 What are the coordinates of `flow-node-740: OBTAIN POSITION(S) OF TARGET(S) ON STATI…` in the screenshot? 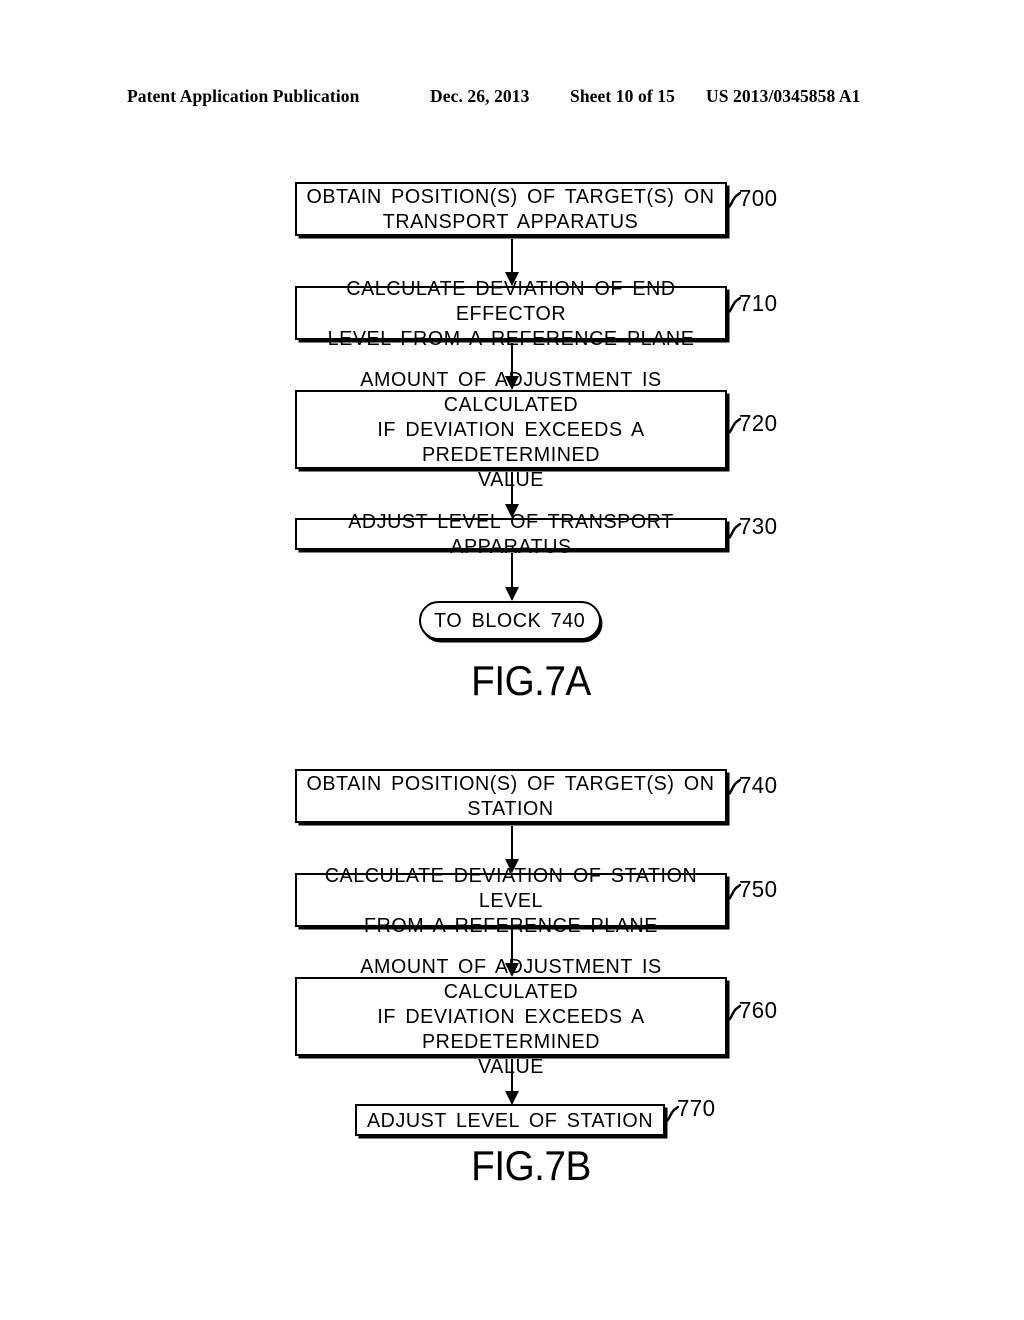 It's located at (511, 796).